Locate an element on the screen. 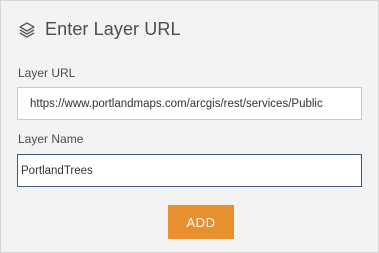  layers-icon is located at coordinates (27, 30).